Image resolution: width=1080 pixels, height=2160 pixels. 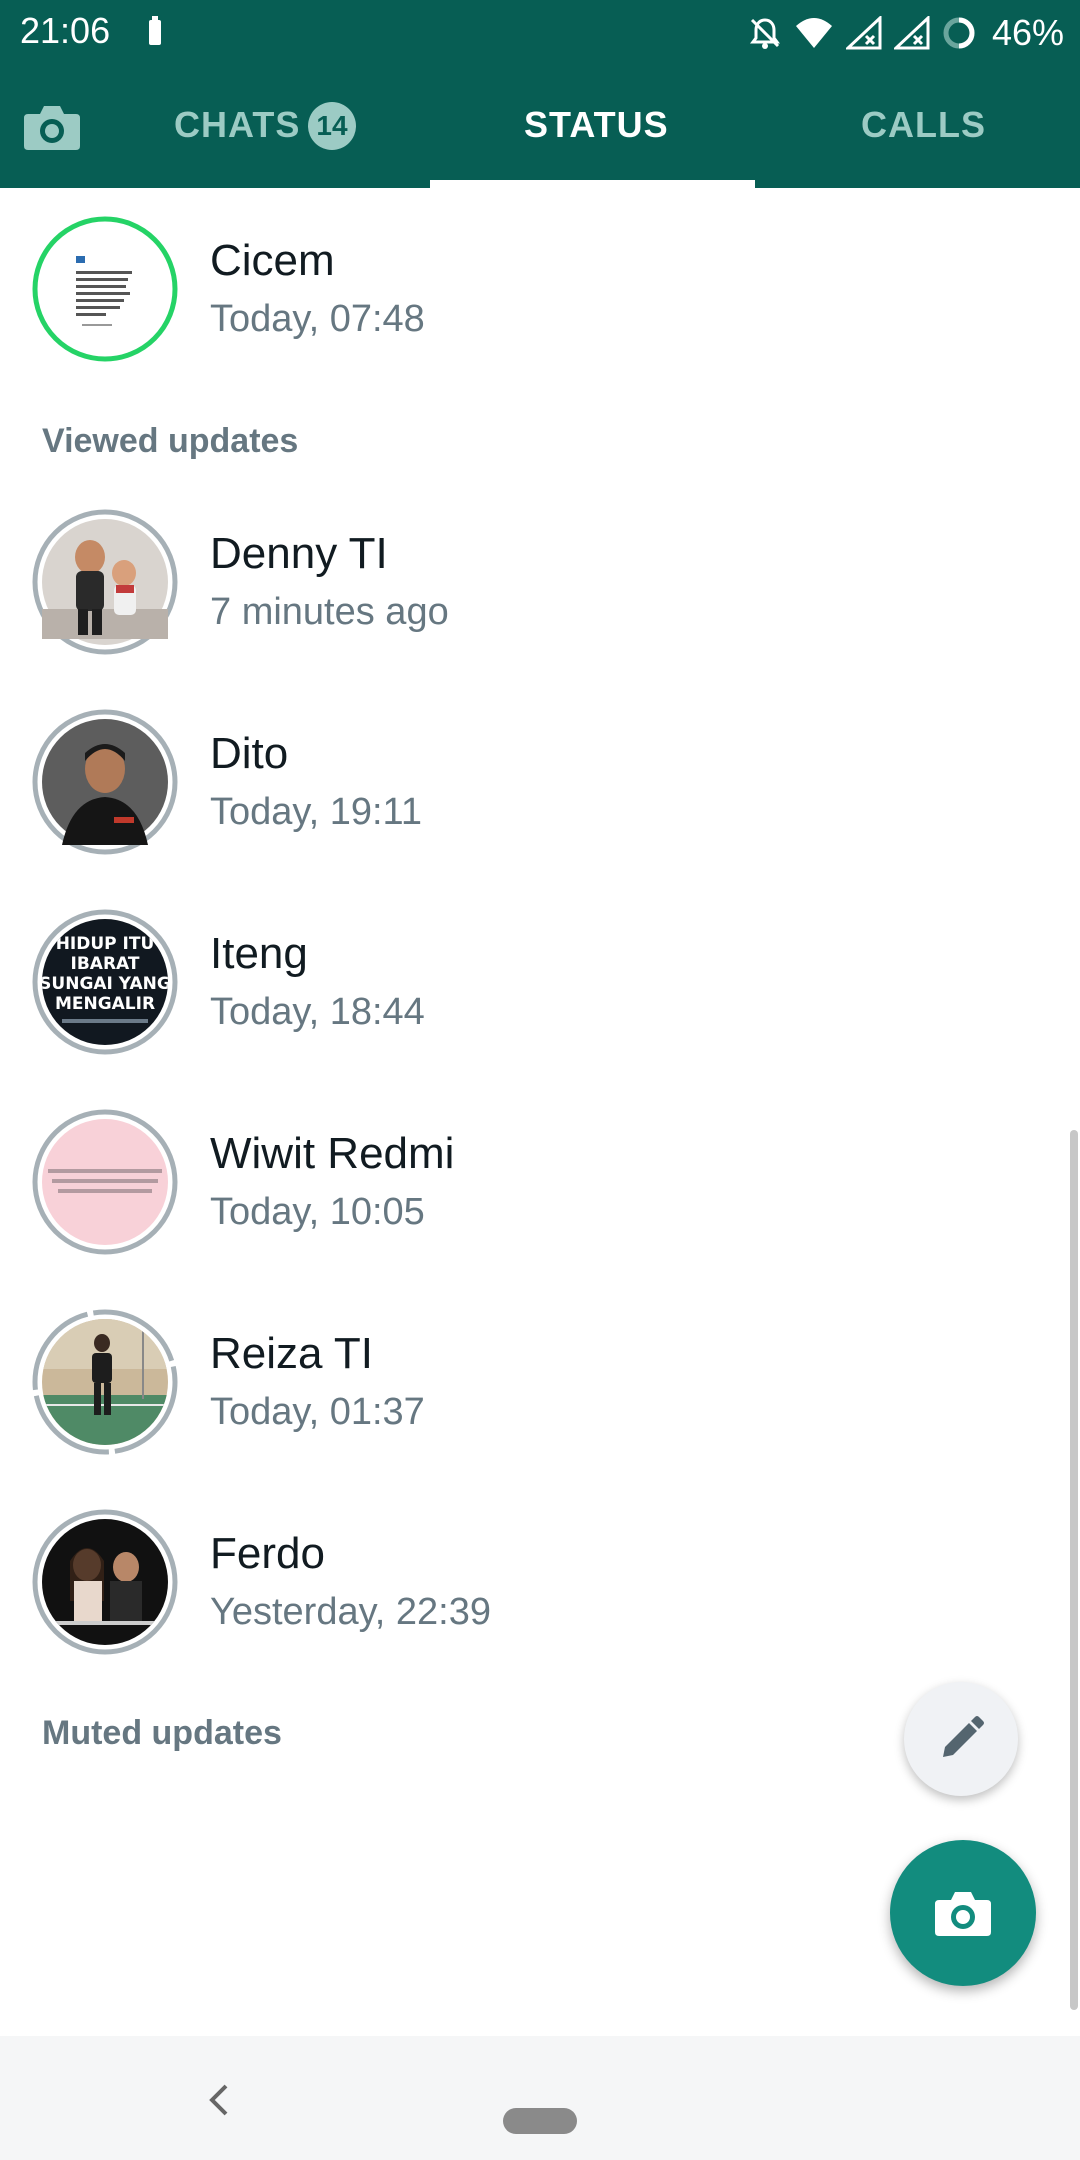 I want to click on new-camera-status-button, so click(x=963, y=1913).